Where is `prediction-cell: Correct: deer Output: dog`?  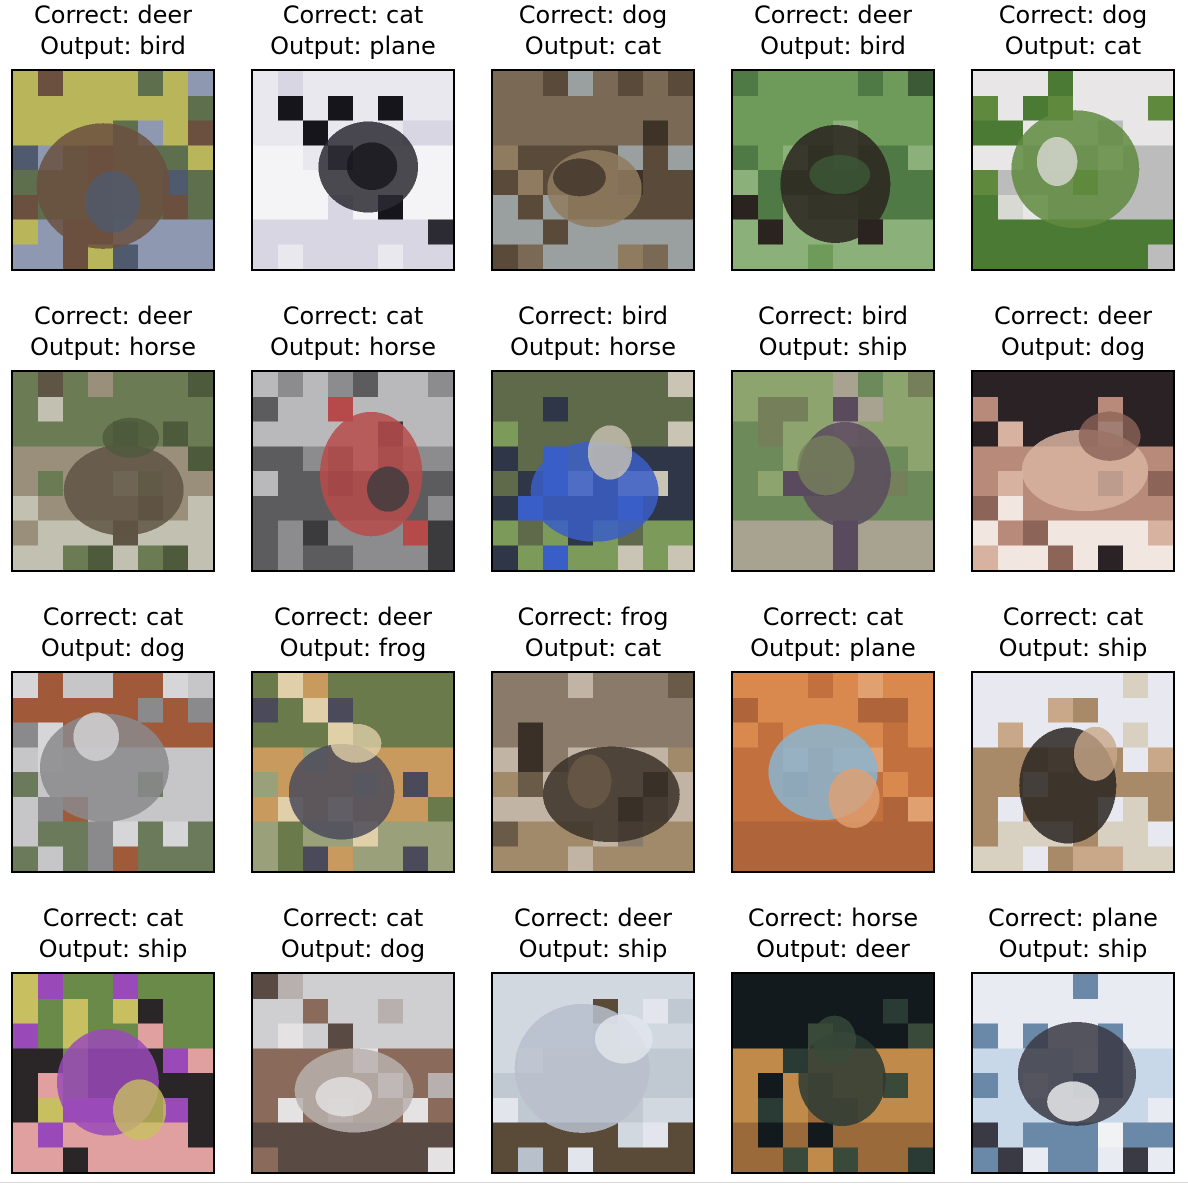 prediction-cell: Correct: deer Output: dog is located at coordinates (1073, 438).